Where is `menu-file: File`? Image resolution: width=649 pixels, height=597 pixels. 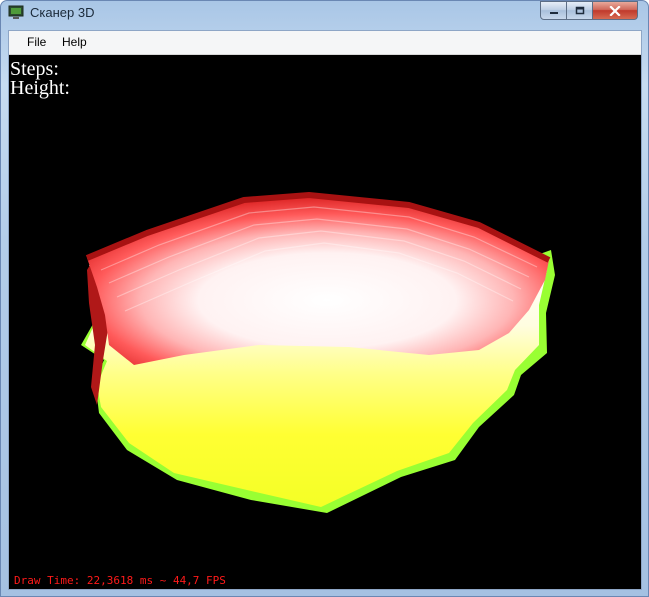
menu-file: File is located at coordinates (36, 42).